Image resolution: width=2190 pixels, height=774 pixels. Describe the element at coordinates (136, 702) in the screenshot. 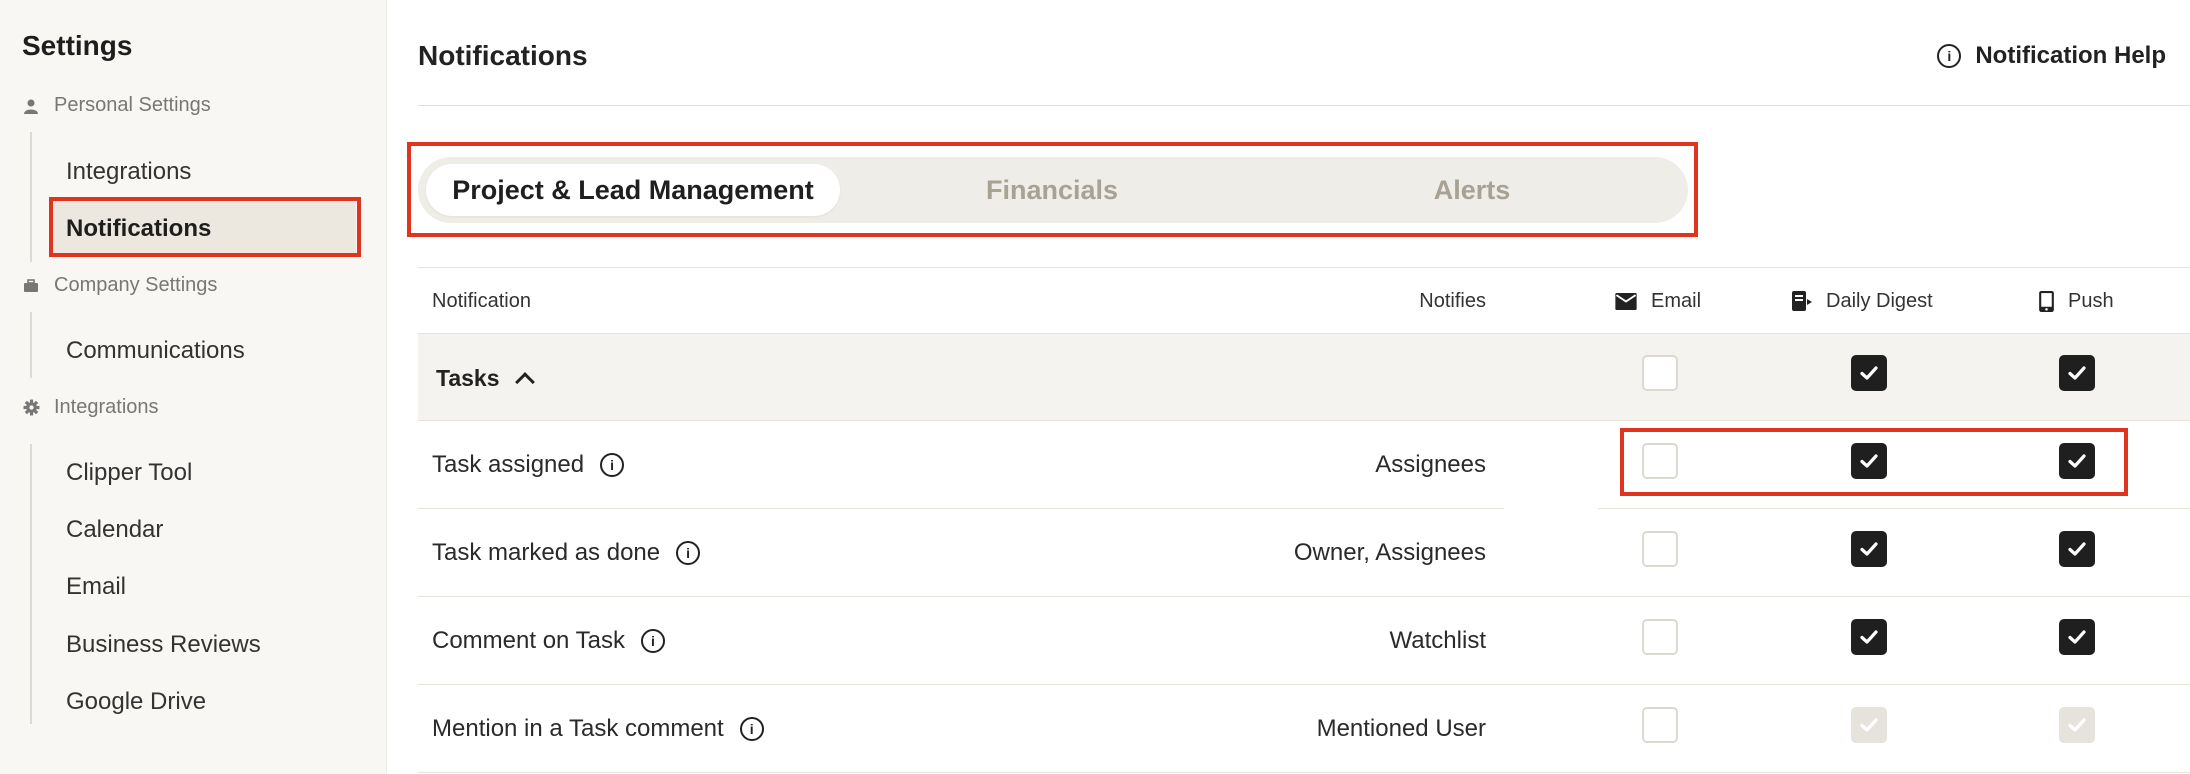

I see `sidebar-item-google-drive: Google Drive` at that location.